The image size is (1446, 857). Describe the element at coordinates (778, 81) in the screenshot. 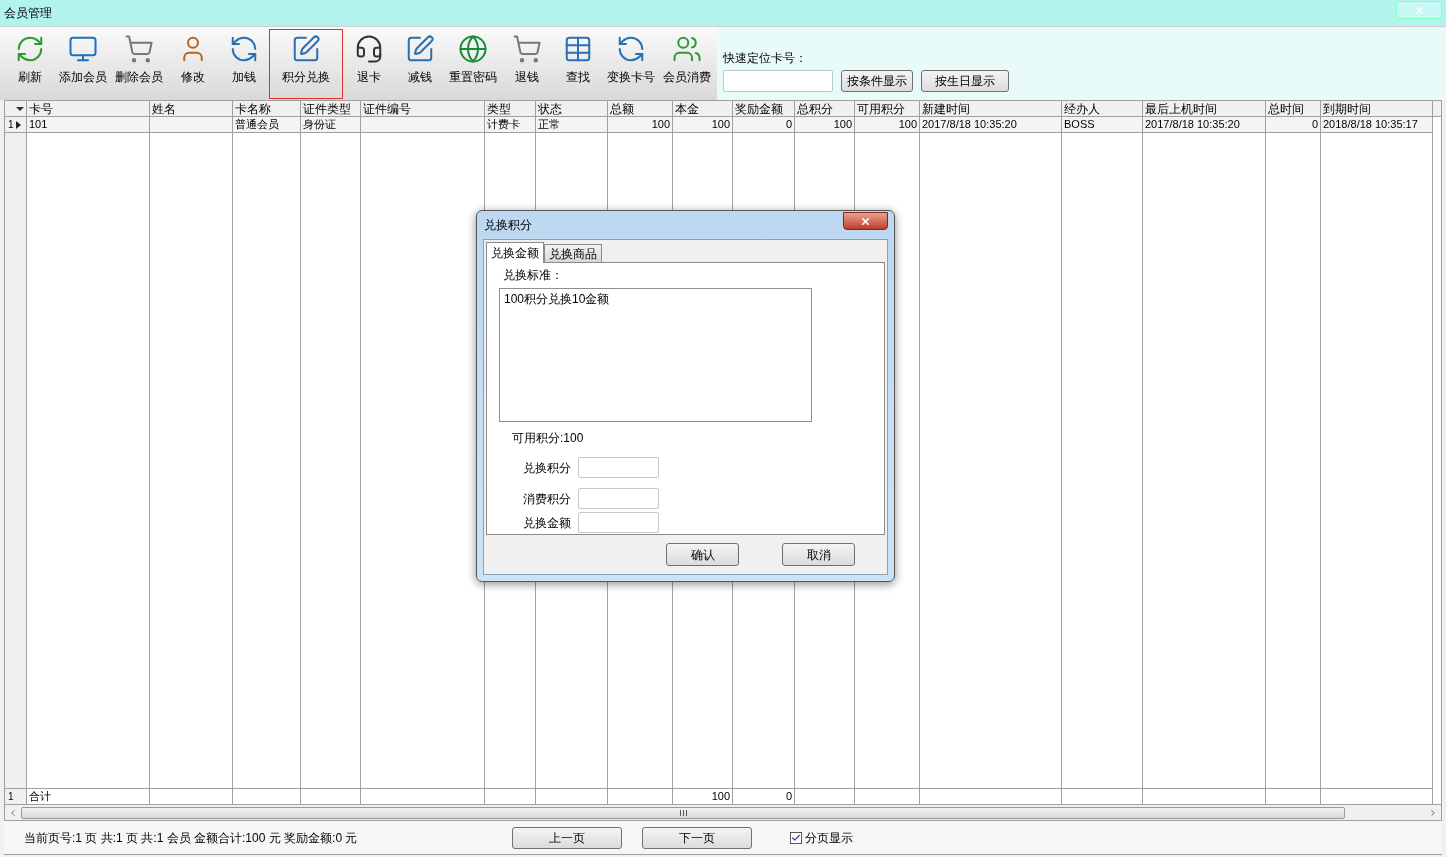

I see `card-number-field` at that location.